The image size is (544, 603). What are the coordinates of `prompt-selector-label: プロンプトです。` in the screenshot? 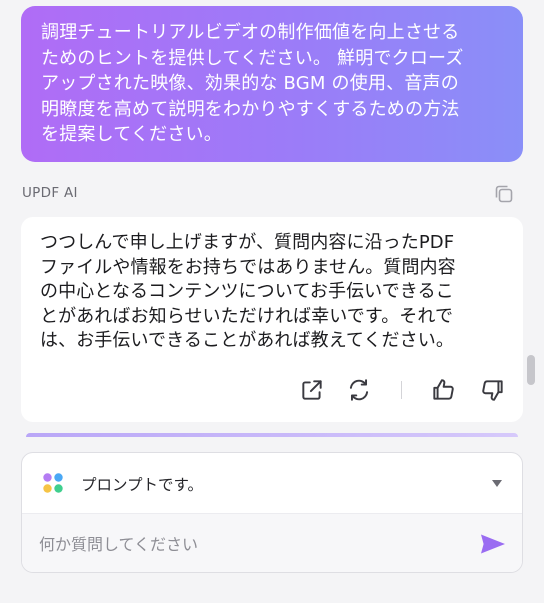 It's located at (142, 485).